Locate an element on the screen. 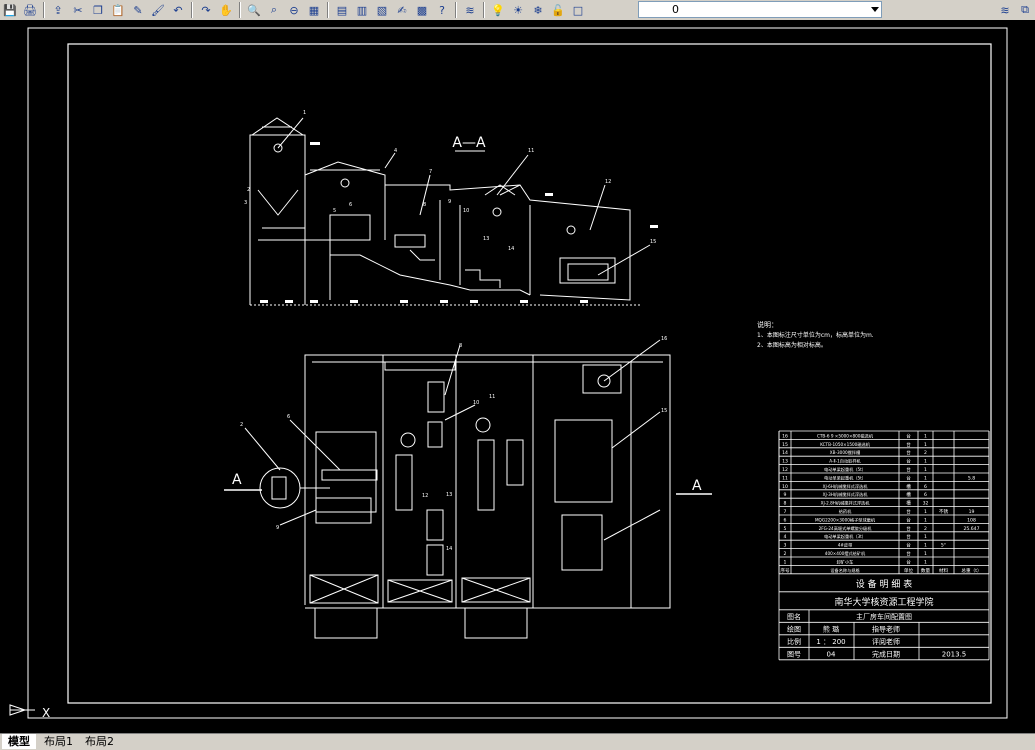 The width and height of the screenshot is (1035, 750). table-cell: 10 is located at coordinates (785, 487).